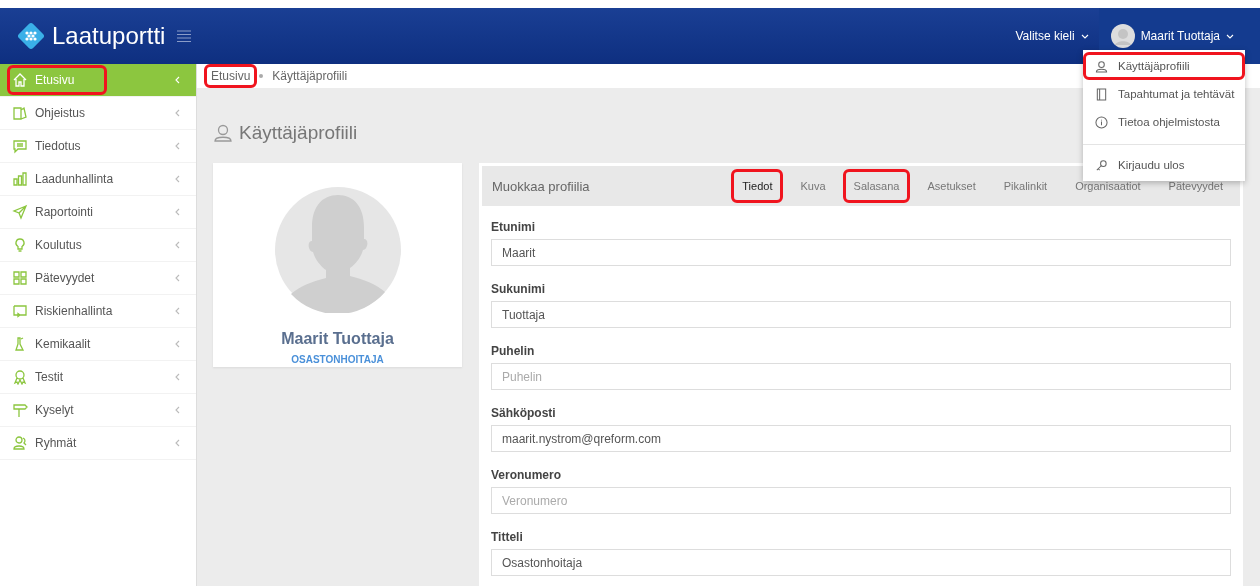 The width and height of the screenshot is (1260, 586). What do you see at coordinates (524, 413) in the screenshot?
I see `field-label: Sähköposti` at bounding box center [524, 413].